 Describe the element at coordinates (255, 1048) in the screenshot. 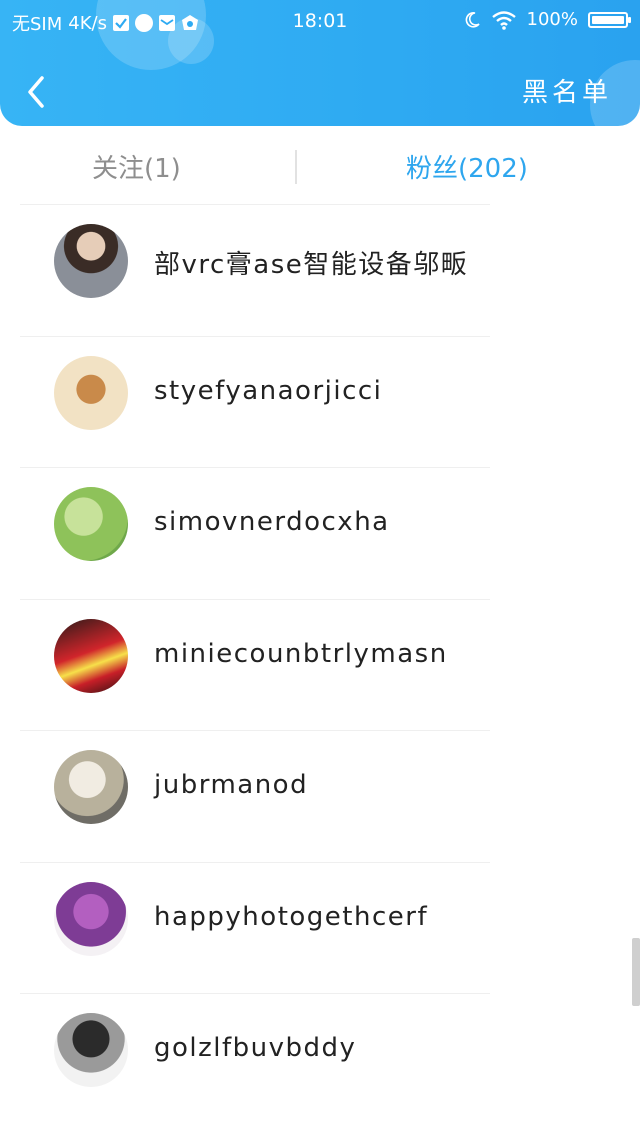

I see `user-name: golzlfbuvbddy` at that location.